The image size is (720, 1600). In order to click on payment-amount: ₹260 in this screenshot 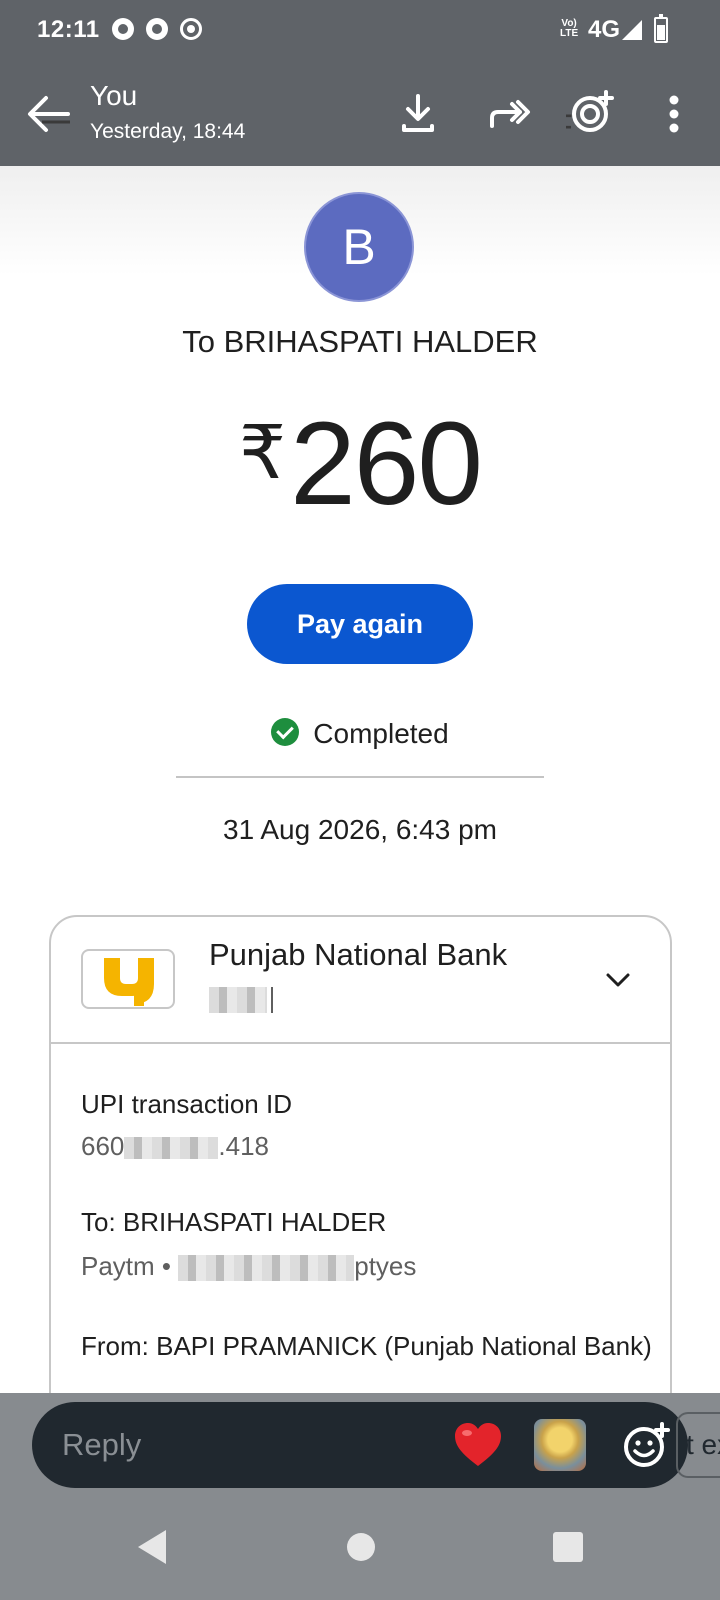, I will do `click(360, 464)`.